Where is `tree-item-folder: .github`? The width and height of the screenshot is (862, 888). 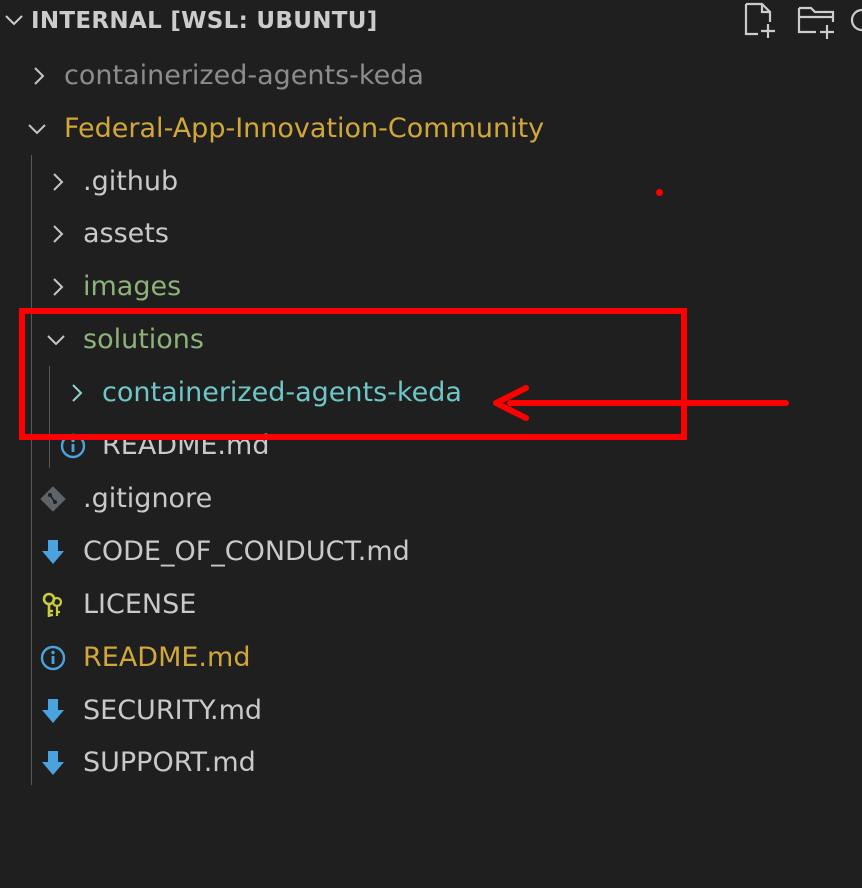
tree-item-folder: .github is located at coordinates (431, 182).